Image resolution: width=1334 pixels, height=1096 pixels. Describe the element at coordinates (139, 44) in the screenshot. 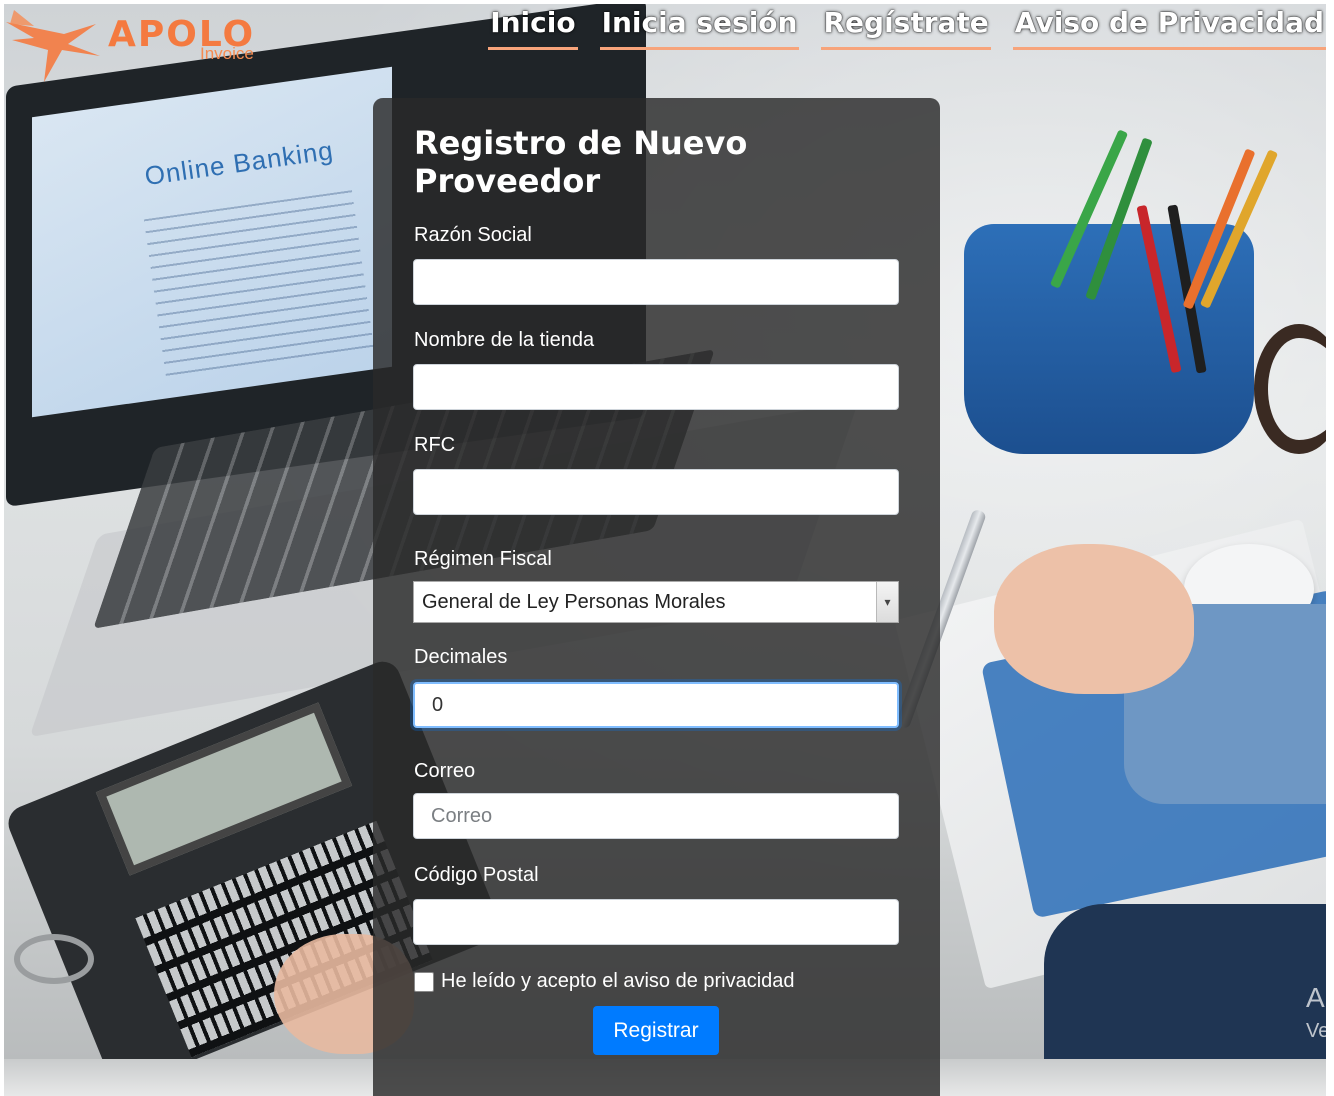

I see `logo: APOLO Invoice` at that location.